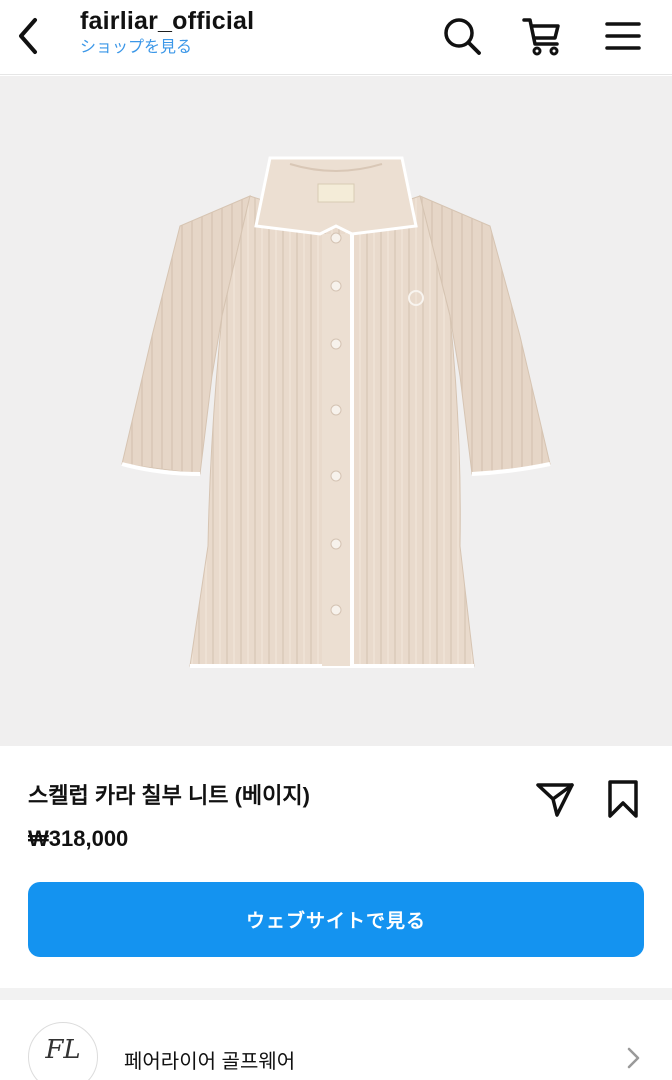 The width and height of the screenshot is (672, 1080). Describe the element at coordinates (167, 21) in the screenshot. I see `account-name: fairliar_official` at that location.